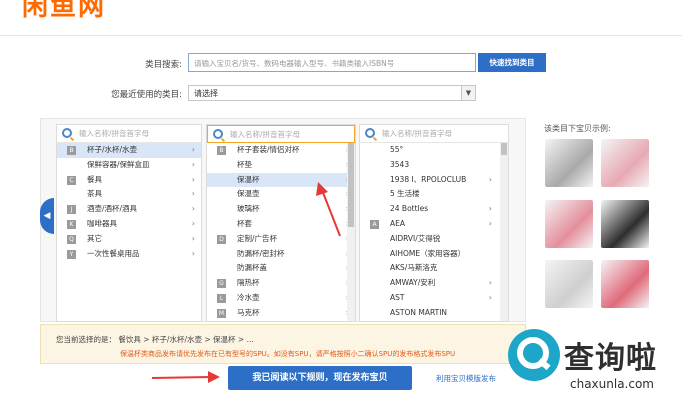  Describe the element at coordinates (281, 150) in the screenshot. I see `col2-item: B杯子套装/情侣对杯›` at that location.